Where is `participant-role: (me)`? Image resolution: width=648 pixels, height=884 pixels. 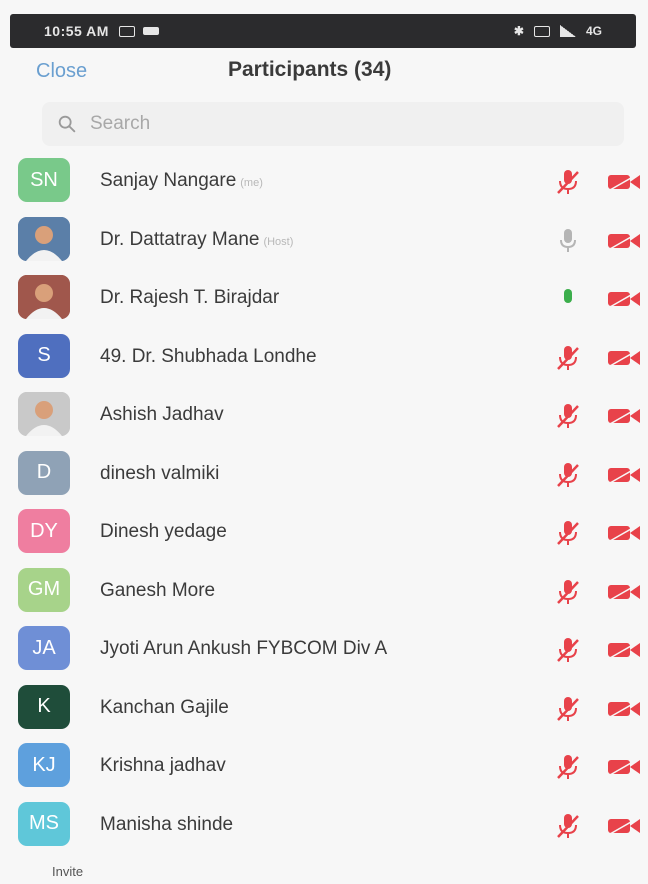
participant-role: (me) is located at coordinates (251, 183).